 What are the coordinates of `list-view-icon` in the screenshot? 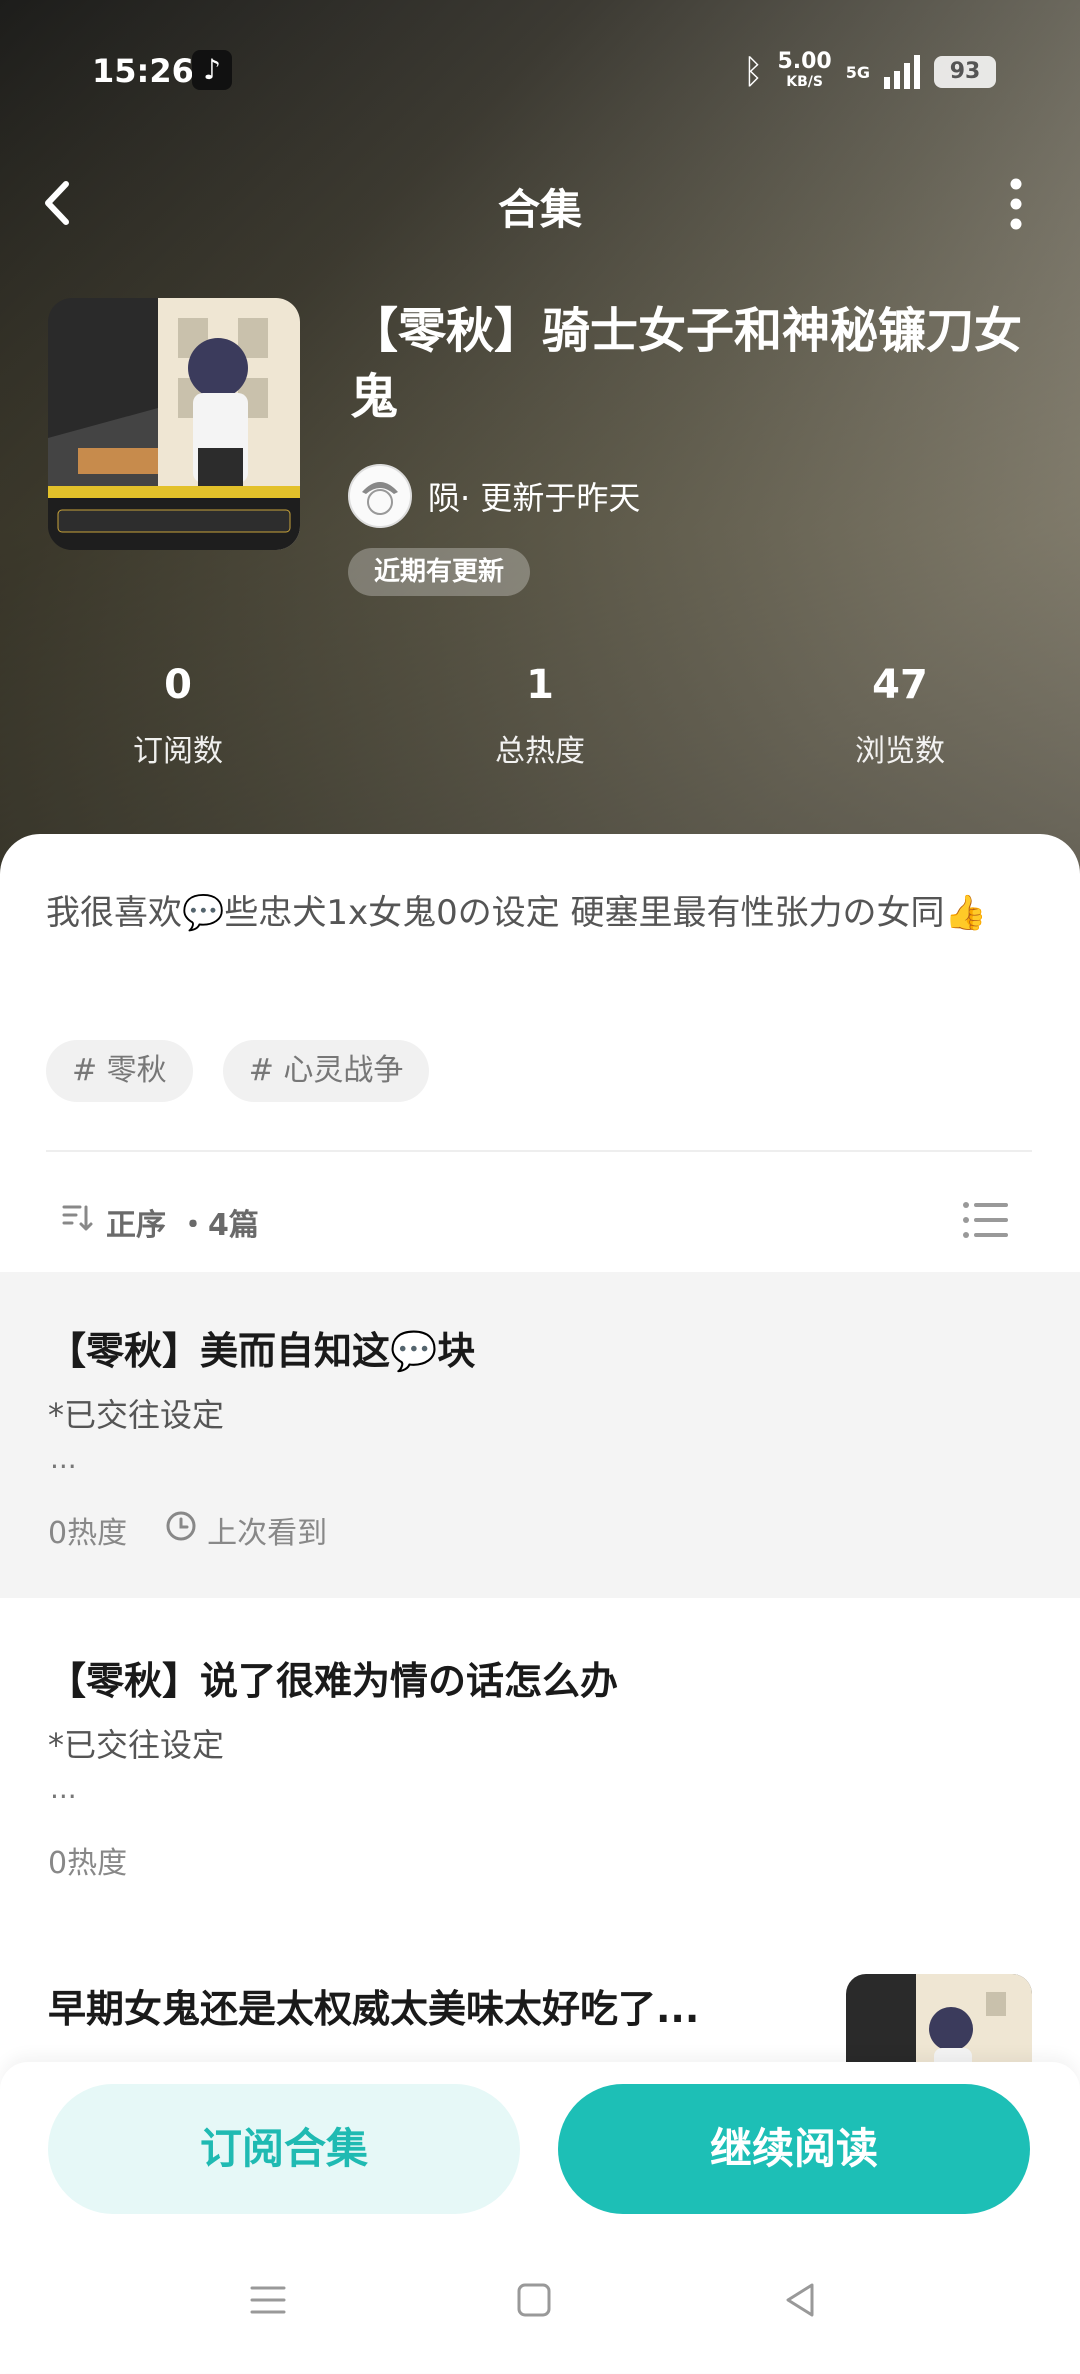 It's located at (985, 1220).